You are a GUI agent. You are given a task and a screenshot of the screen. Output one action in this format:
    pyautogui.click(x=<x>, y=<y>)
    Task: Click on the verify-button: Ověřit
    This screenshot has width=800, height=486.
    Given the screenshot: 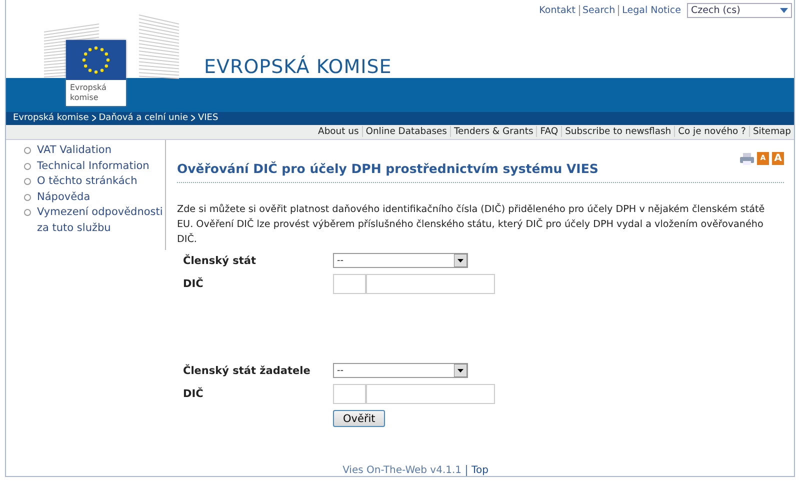 What is the action you would take?
    pyautogui.click(x=359, y=418)
    